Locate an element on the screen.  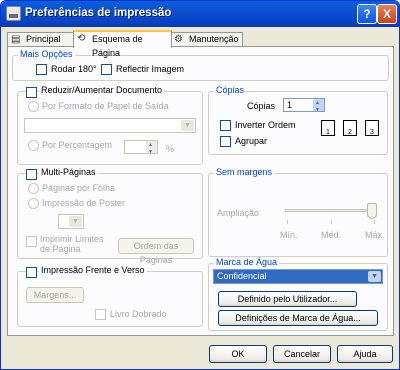
folded-booklet-label: Livro Dobrado is located at coordinates (138, 314).